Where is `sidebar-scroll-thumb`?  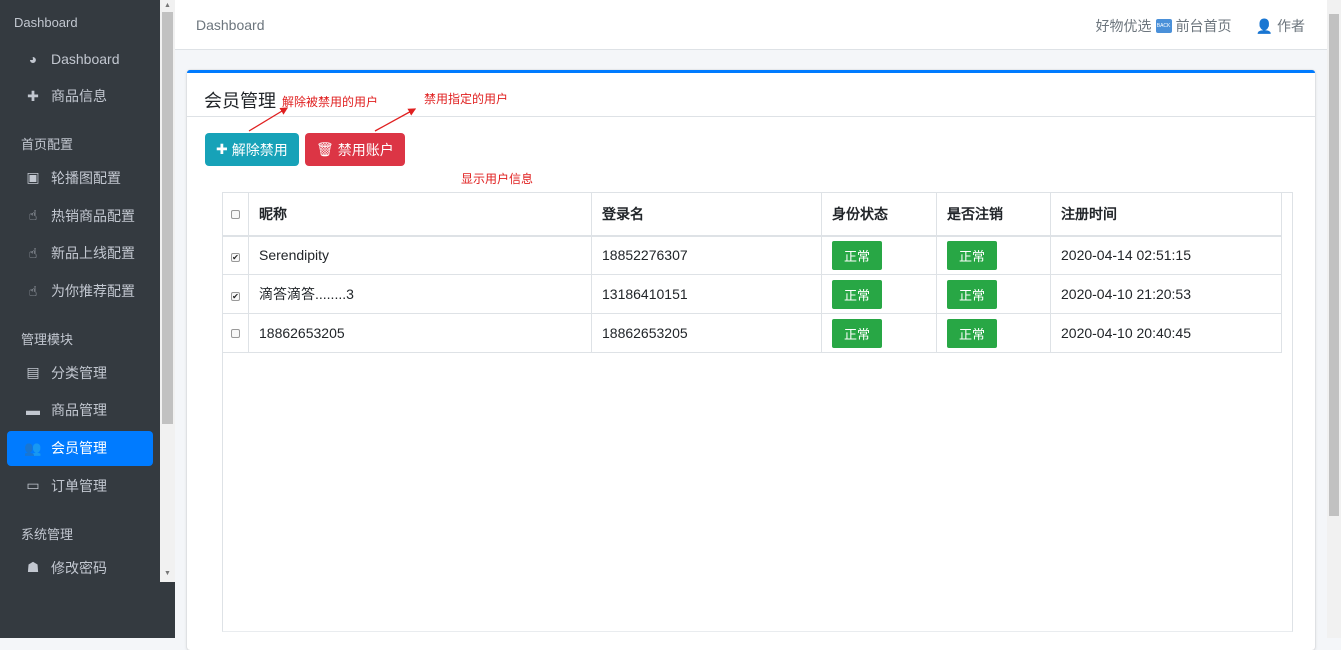 sidebar-scroll-thumb is located at coordinates (167, 218).